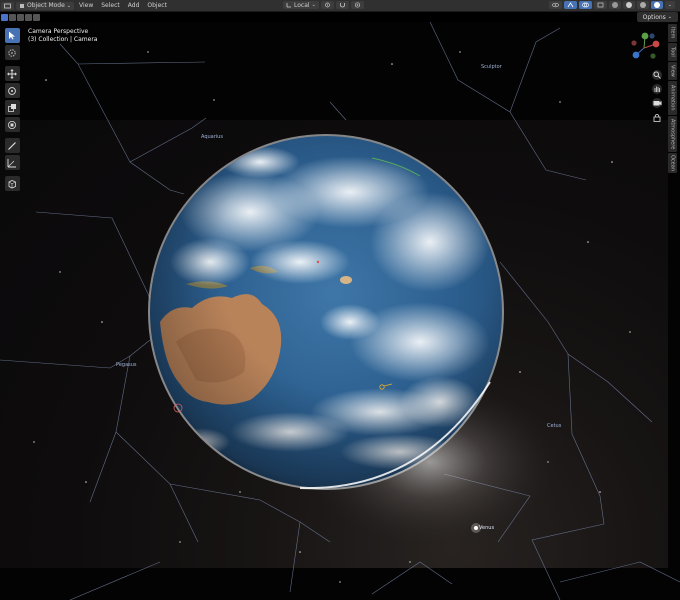  What do you see at coordinates (644, 48) in the screenshot?
I see `navigation-gizmo` at bounding box center [644, 48].